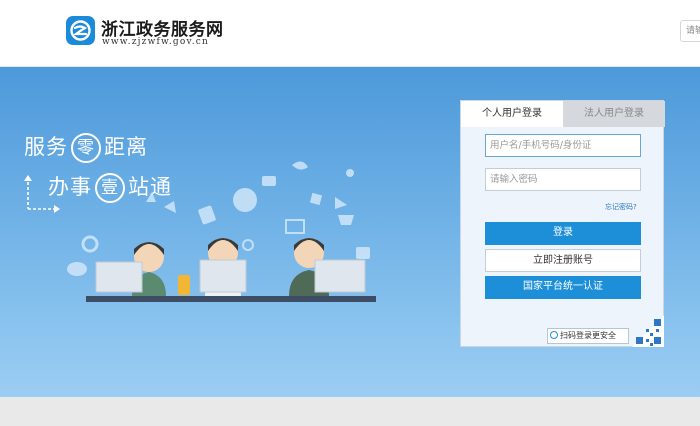  What do you see at coordinates (621, 207) in the screenshot?
I see `forgot-password-link: 忘记密码?` at bounding box center [621, 207].